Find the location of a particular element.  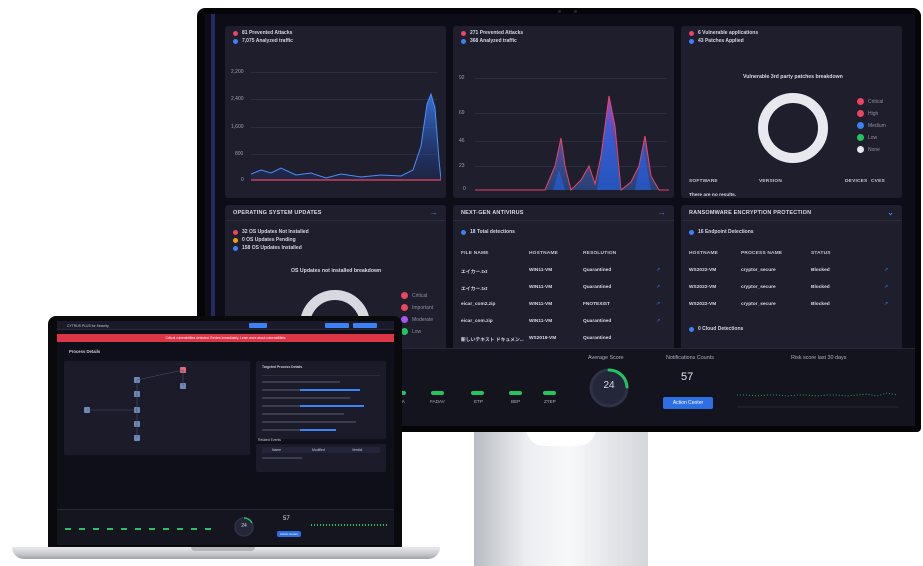

column-header: HOSTNAME is located at coordinates (704, 253).